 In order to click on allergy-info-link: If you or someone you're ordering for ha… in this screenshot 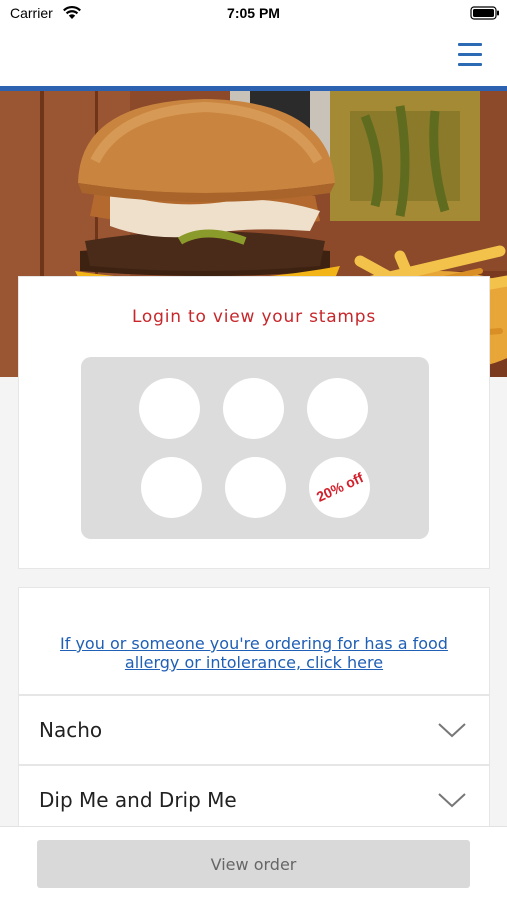, I will do `click(254, 653)`.